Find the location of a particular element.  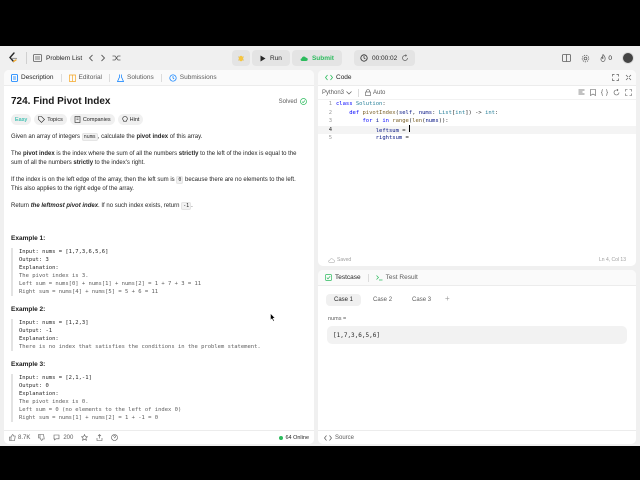

points-value: 0 is located at coordinates (610, 58).